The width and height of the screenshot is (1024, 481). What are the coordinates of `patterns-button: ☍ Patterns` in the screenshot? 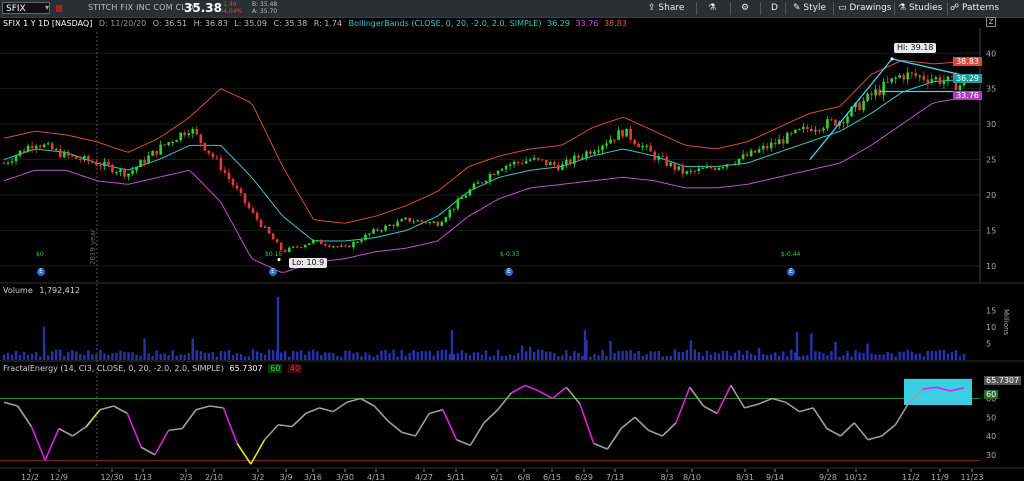 It's located at (974, 8).